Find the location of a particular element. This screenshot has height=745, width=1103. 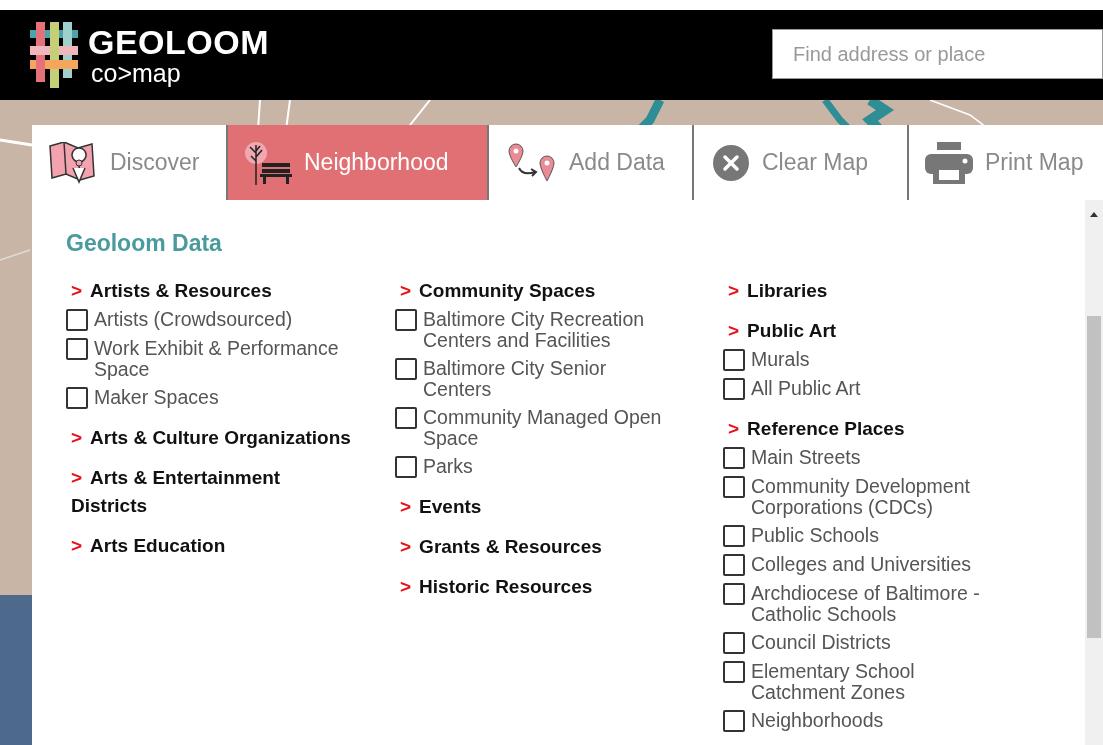

scrollbar-thumb is located at coordinates (1094, 477).